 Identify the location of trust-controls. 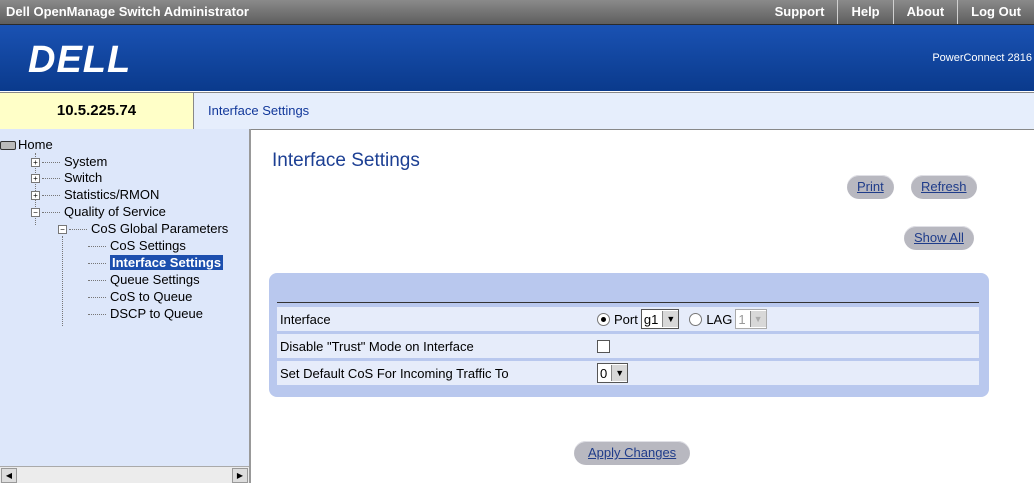
(603, 346).